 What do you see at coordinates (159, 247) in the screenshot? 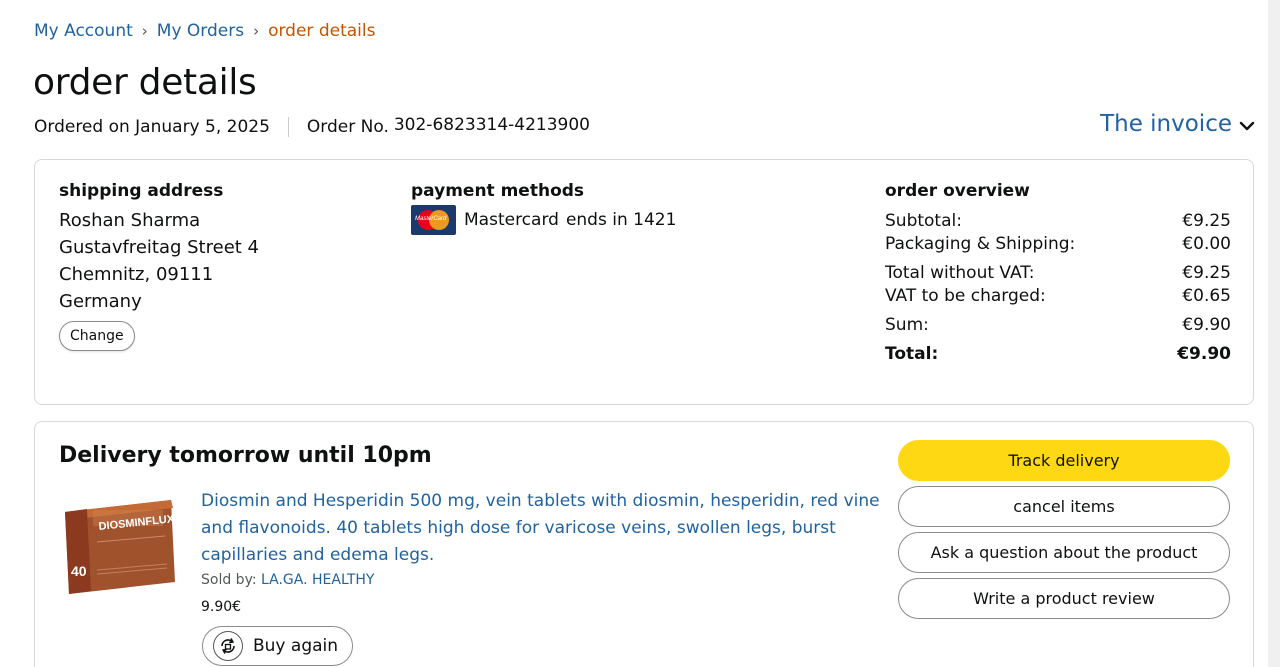
I see `address-street: Gustavfreitag Street 4` at bounding box center [159, 247].